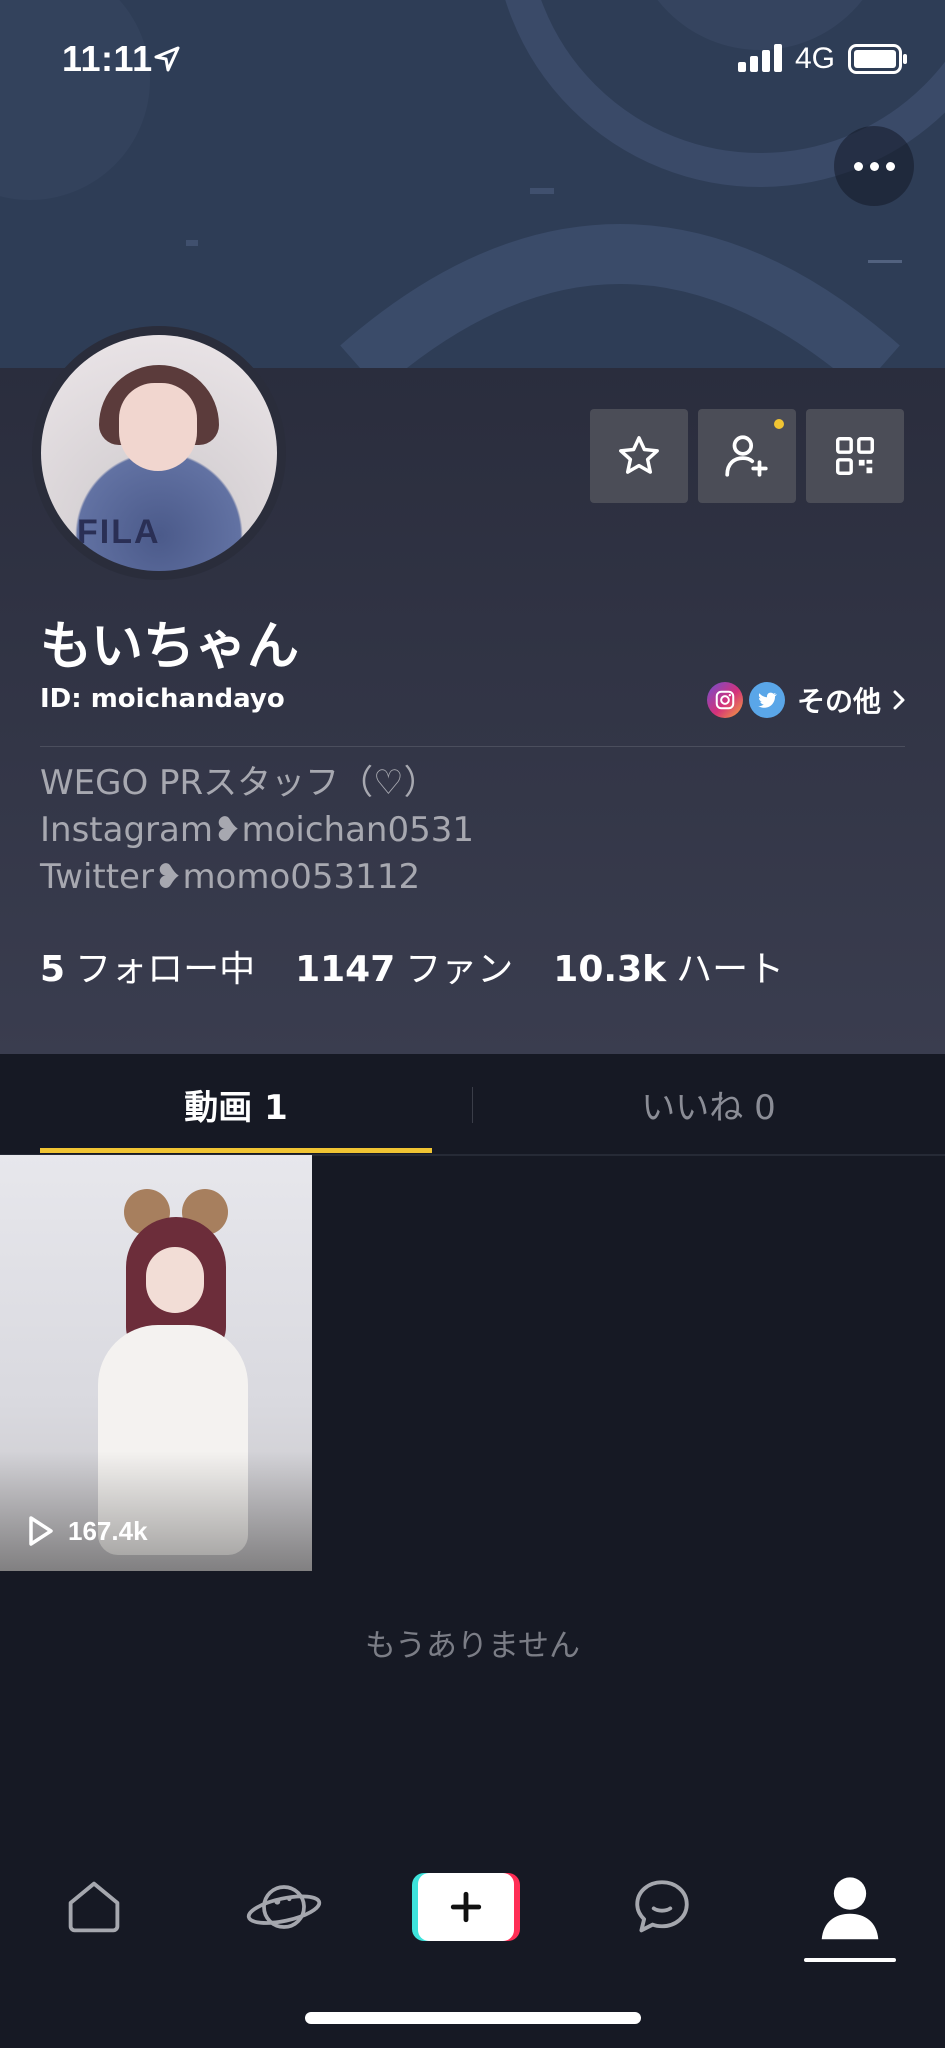 The width and height of the screenshot is (945, 2048). What do you see at coordinates (162, 699) in the screenshot?
I see `user-id: ID: moichandayo` at bounding box center [162, 699].